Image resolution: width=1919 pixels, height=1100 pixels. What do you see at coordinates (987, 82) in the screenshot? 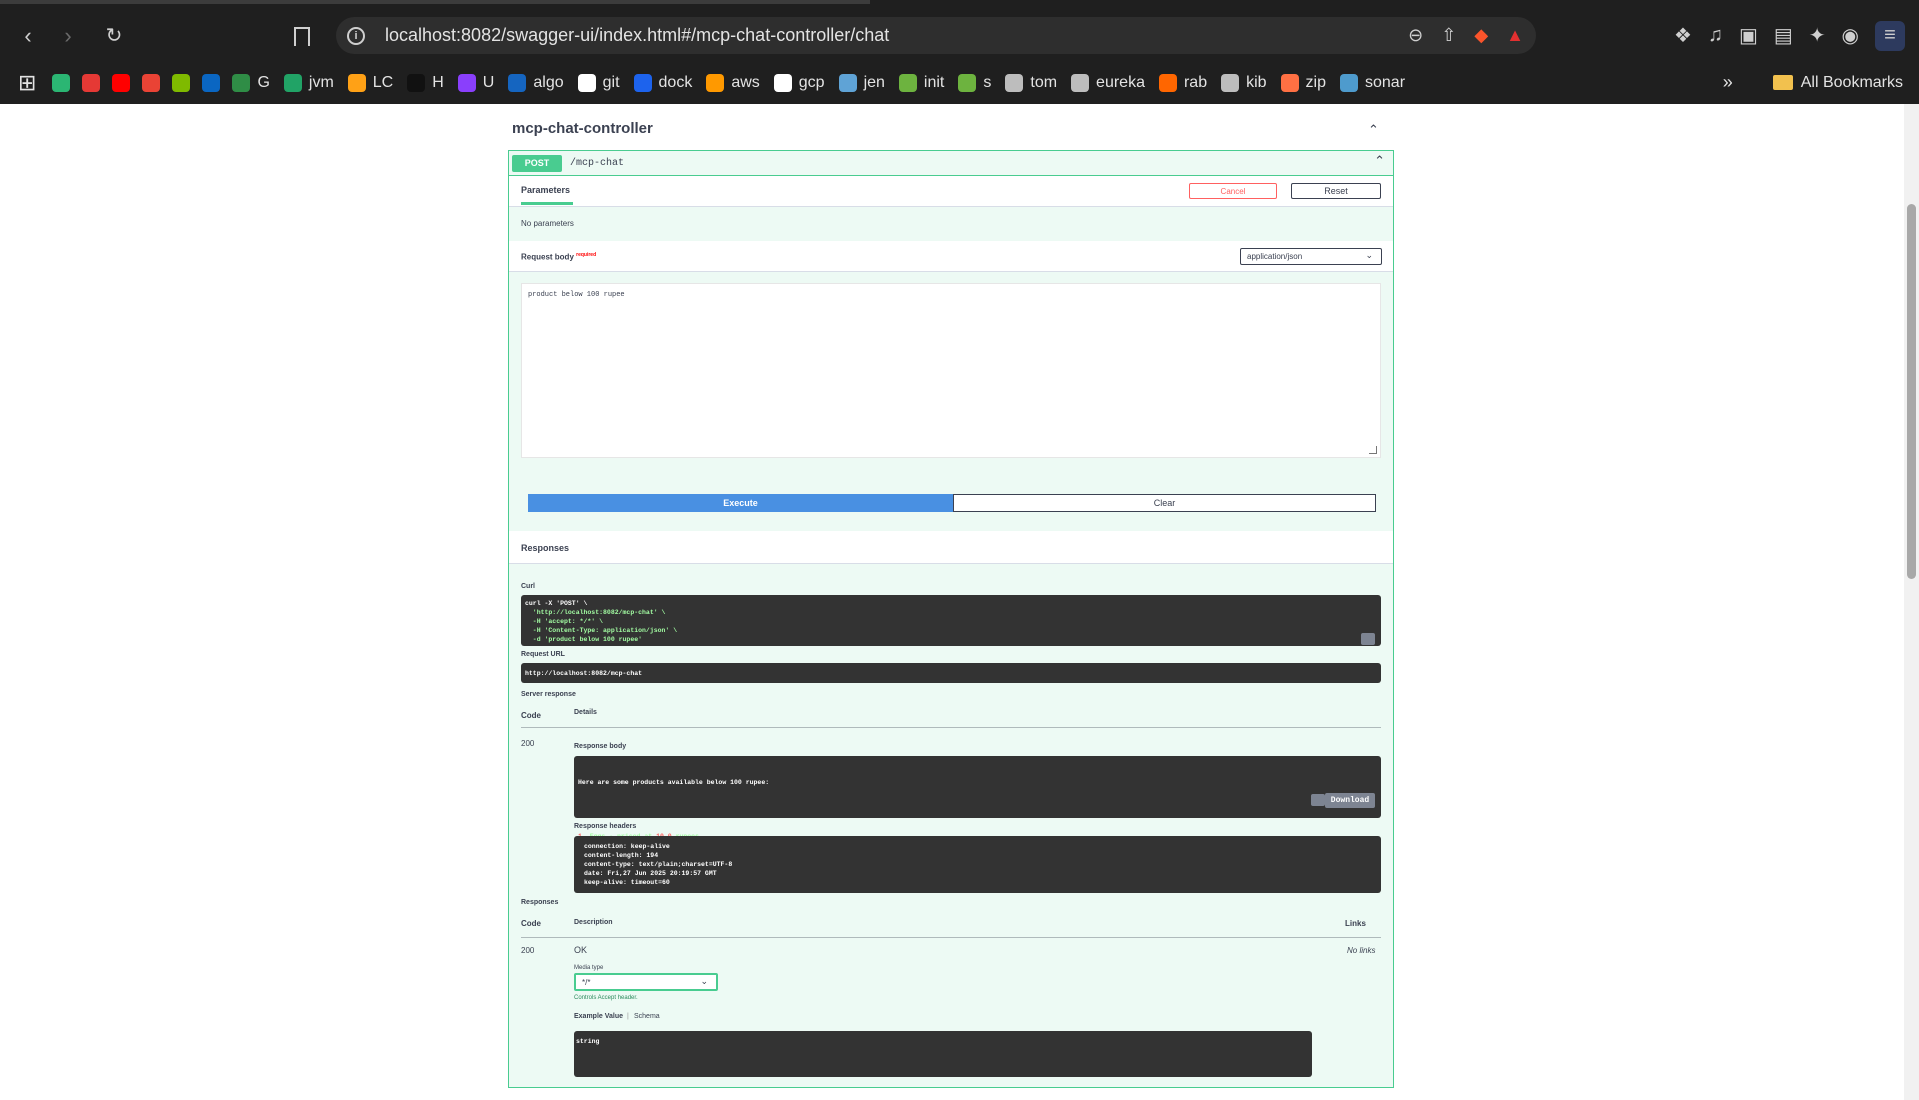
I see `bookmark-label: s` at bounding box center [987, 82].